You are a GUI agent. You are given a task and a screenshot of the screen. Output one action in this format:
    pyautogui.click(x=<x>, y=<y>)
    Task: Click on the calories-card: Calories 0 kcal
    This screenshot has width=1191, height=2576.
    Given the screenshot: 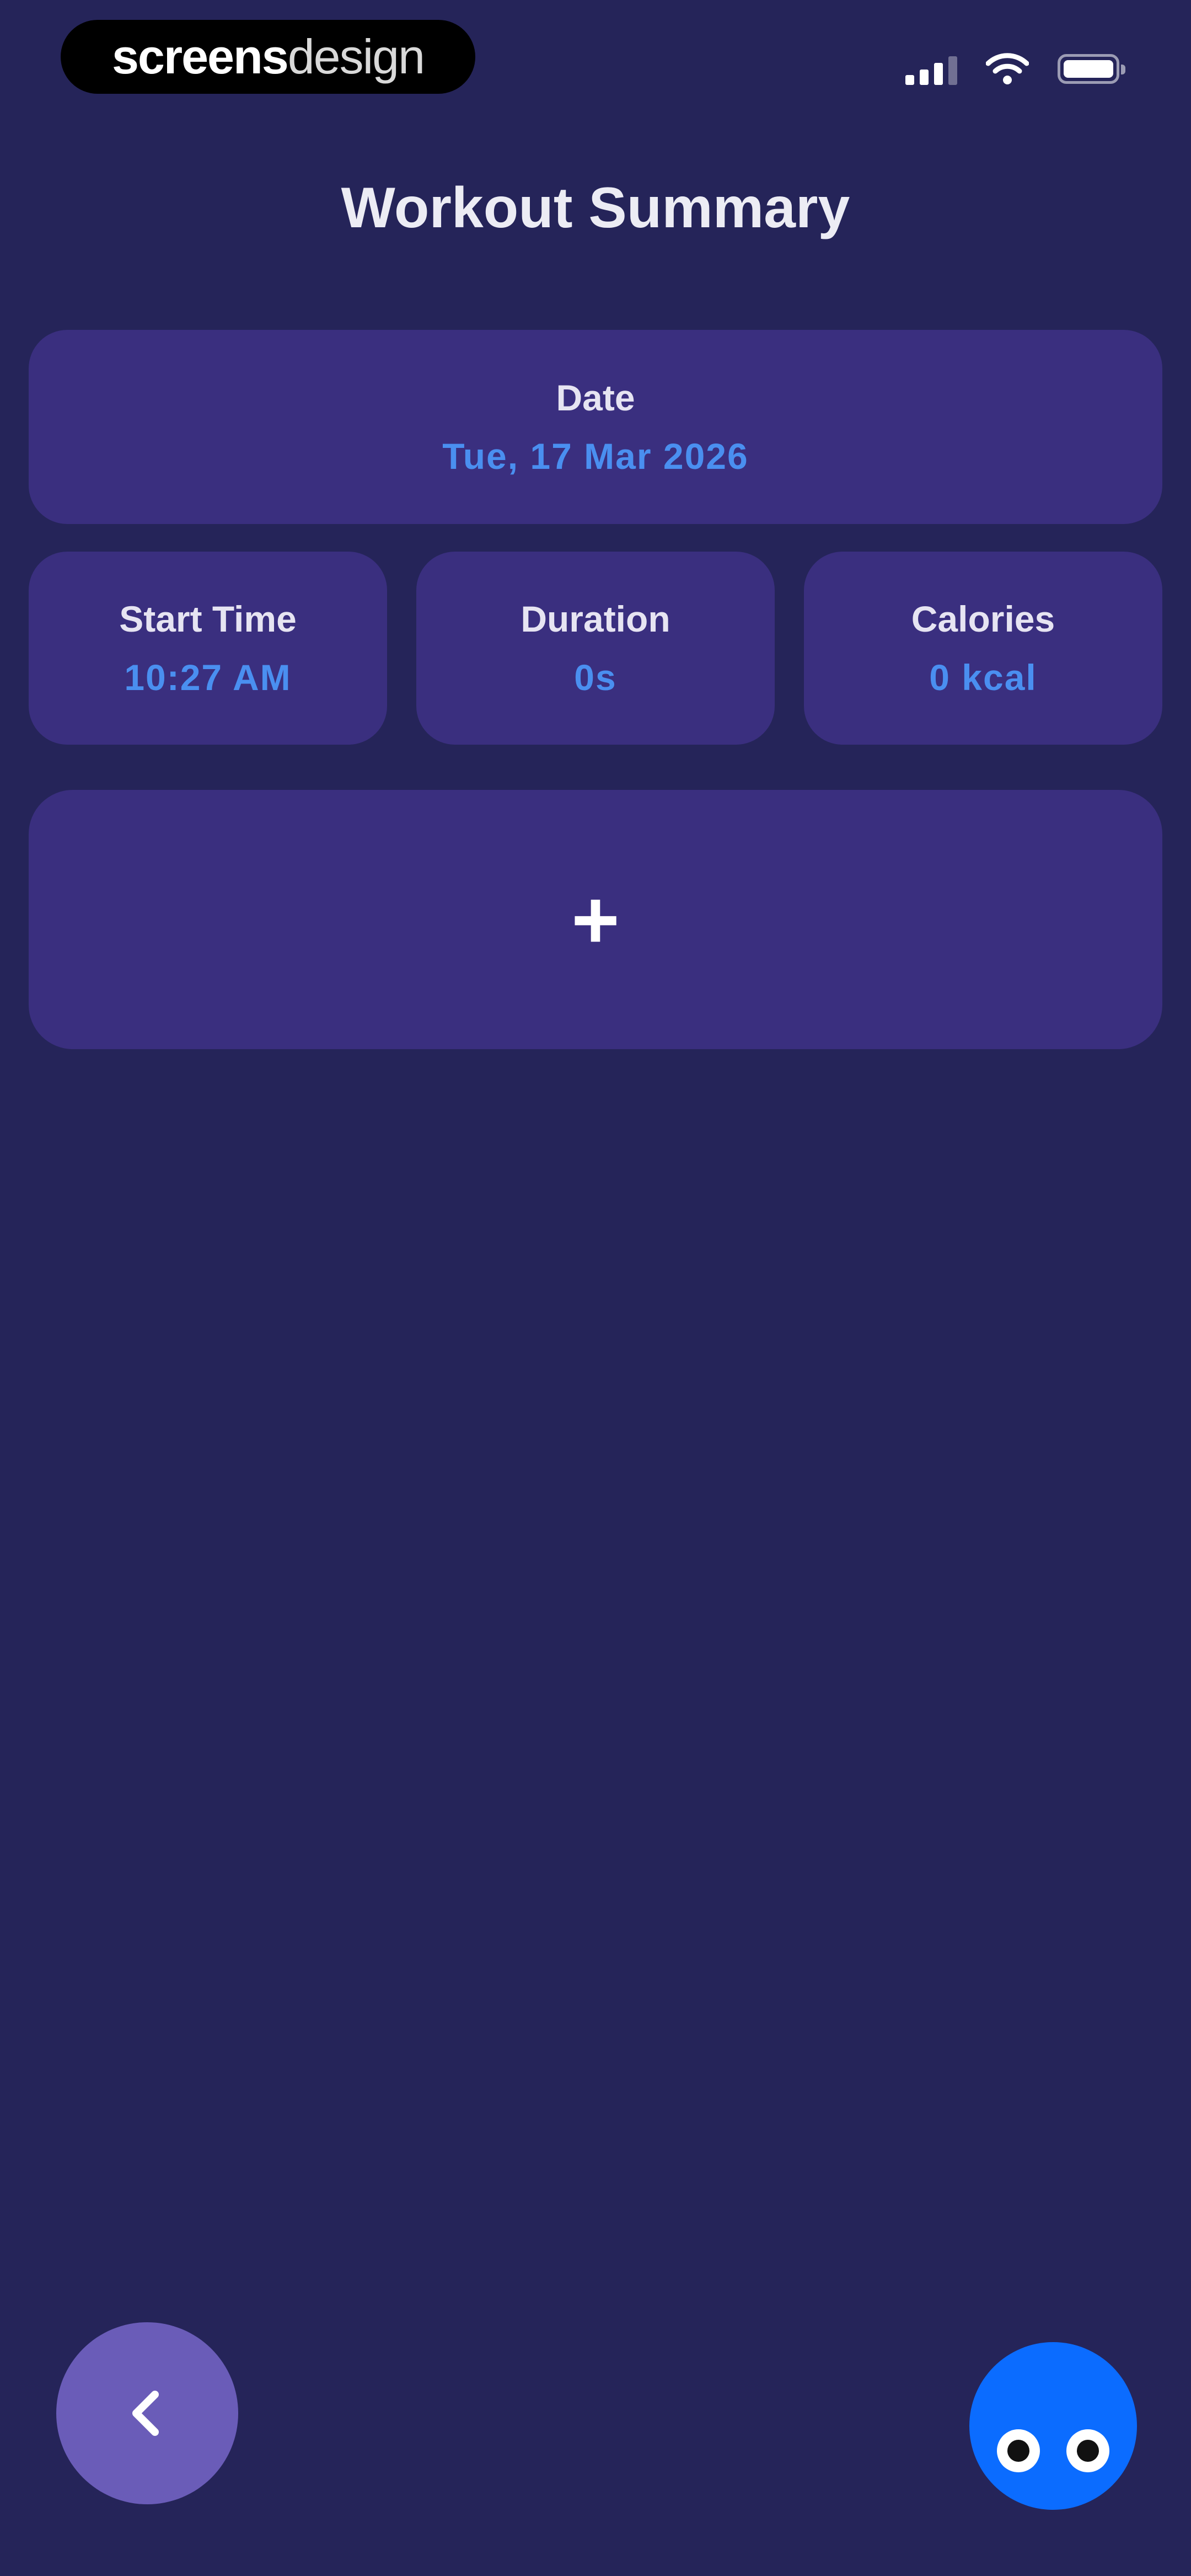 What is the action you would take?
    pyautogui.click(x=983, y=648)
    